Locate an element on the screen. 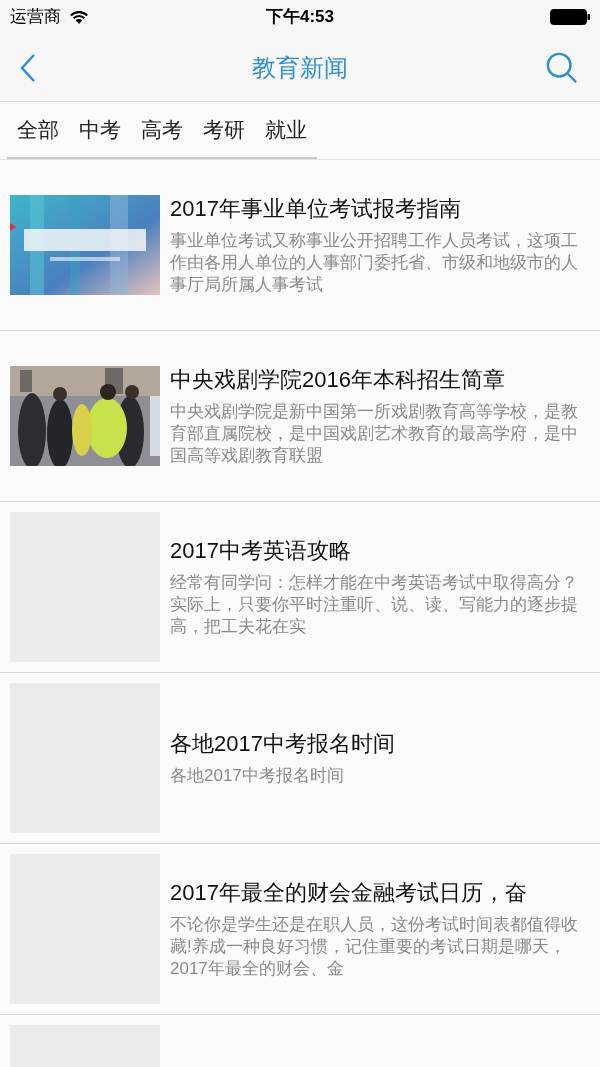 This screenshot has width=600, height=1067. news-summary: 事业单位考试又称事业公开招聘工作人员考试，这项工作由各用人单位的人事部门委托省、市级和地级市的人事厅局所属人事考试 is located at coordinates (374, 263).